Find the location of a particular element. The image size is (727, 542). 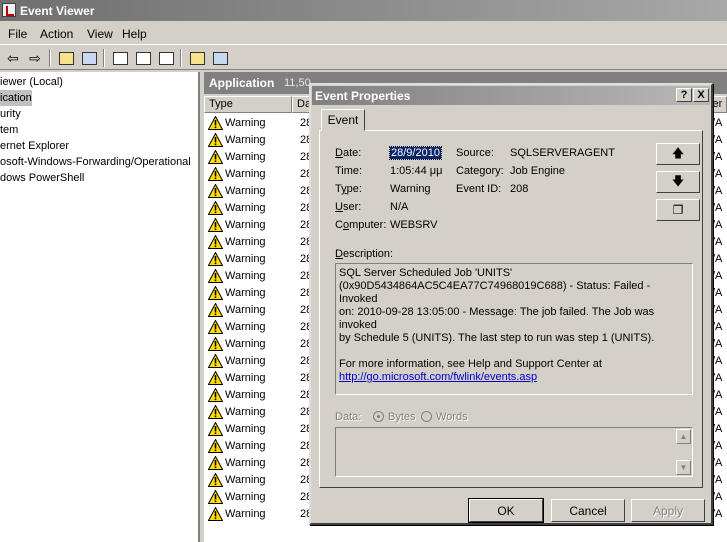

tree-item-event-viewer-local: iewer (Local) is located at coordinates (31, 82).